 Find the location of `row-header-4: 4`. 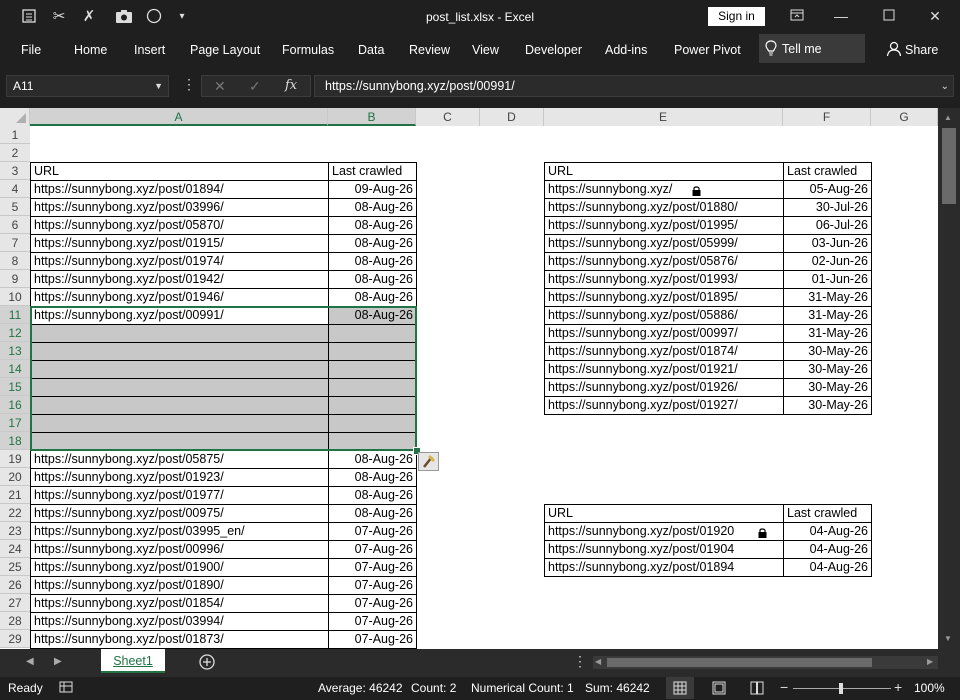

row-header-4: 4 is located at coordinates (15, 189).